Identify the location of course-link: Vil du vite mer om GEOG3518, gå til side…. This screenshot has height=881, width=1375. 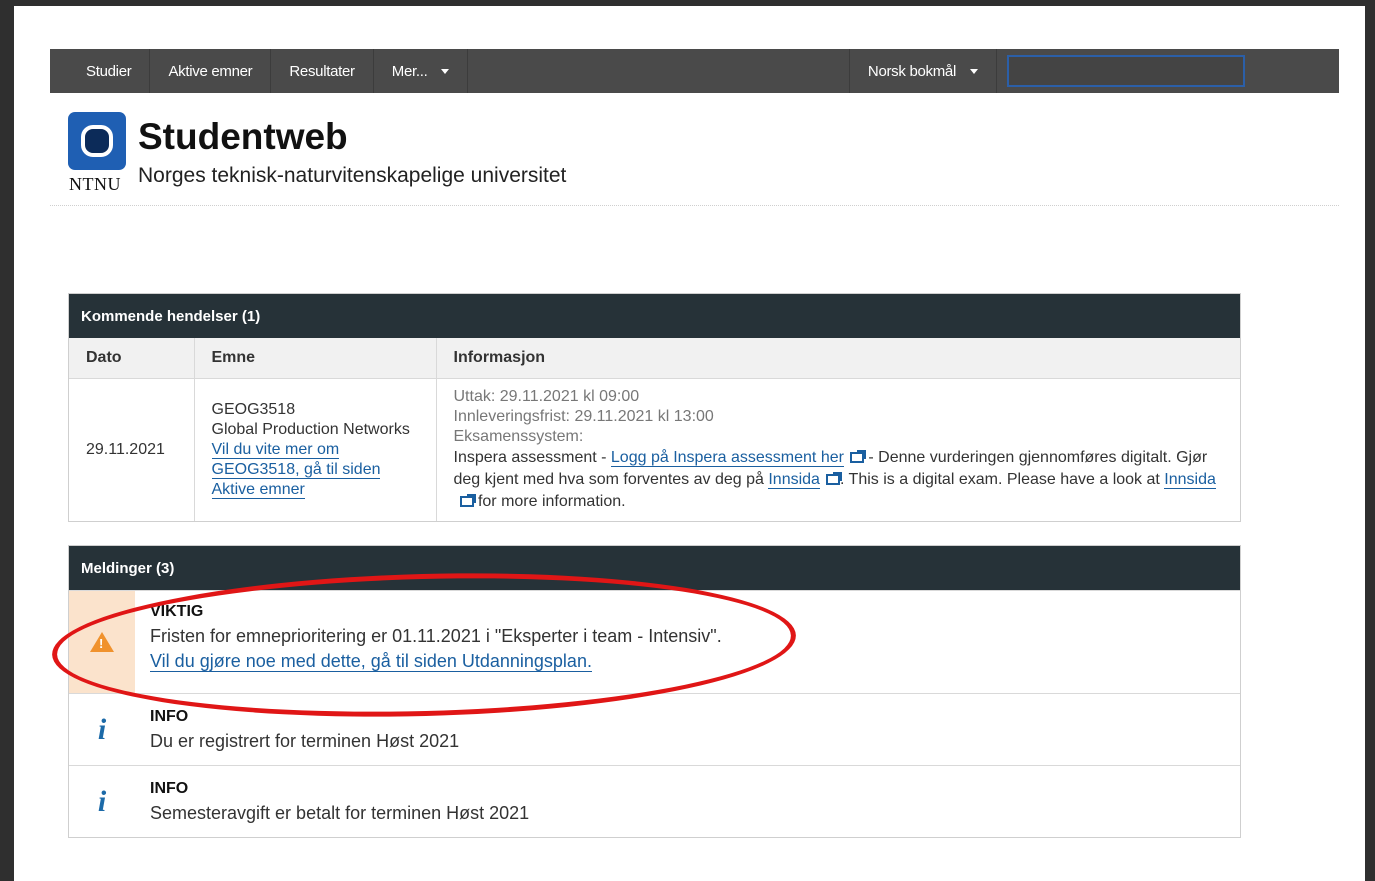
(296, 469).